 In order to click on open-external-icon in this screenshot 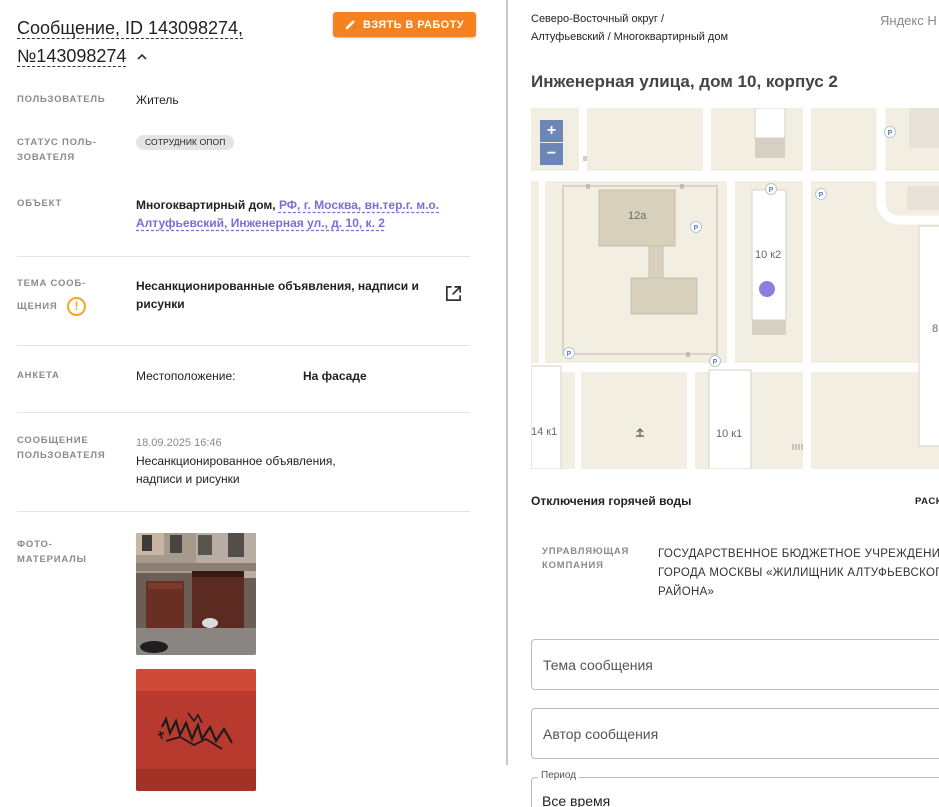, I will do `click(453, 293)`.